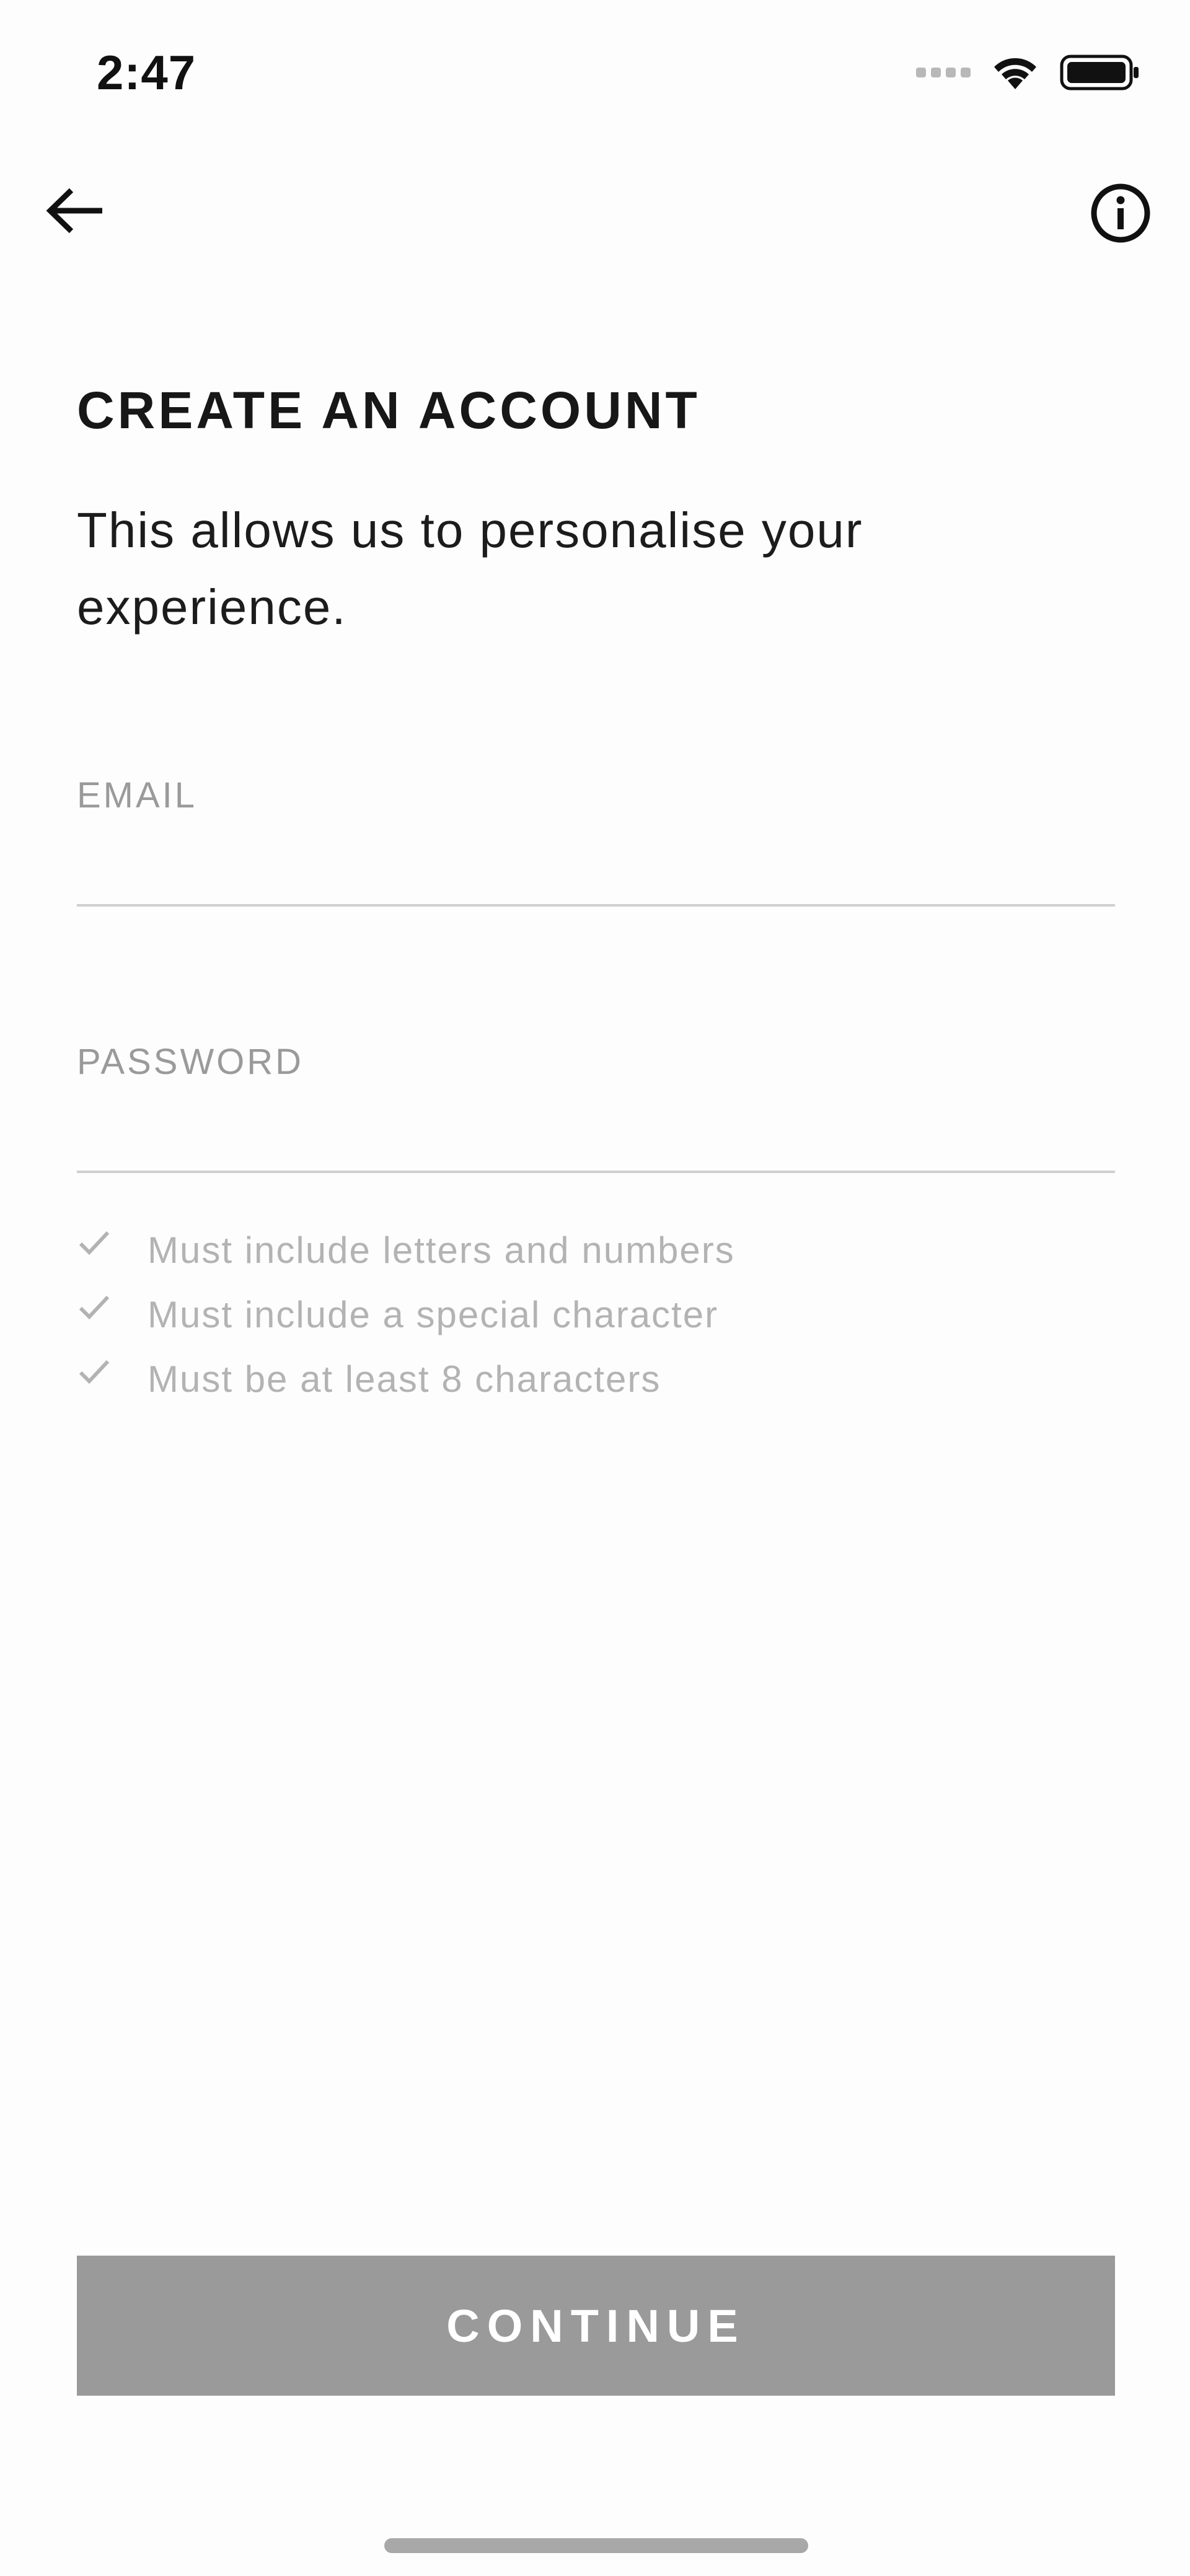  I want to click on password-rule: Must include a special character, so click(573, 1315).